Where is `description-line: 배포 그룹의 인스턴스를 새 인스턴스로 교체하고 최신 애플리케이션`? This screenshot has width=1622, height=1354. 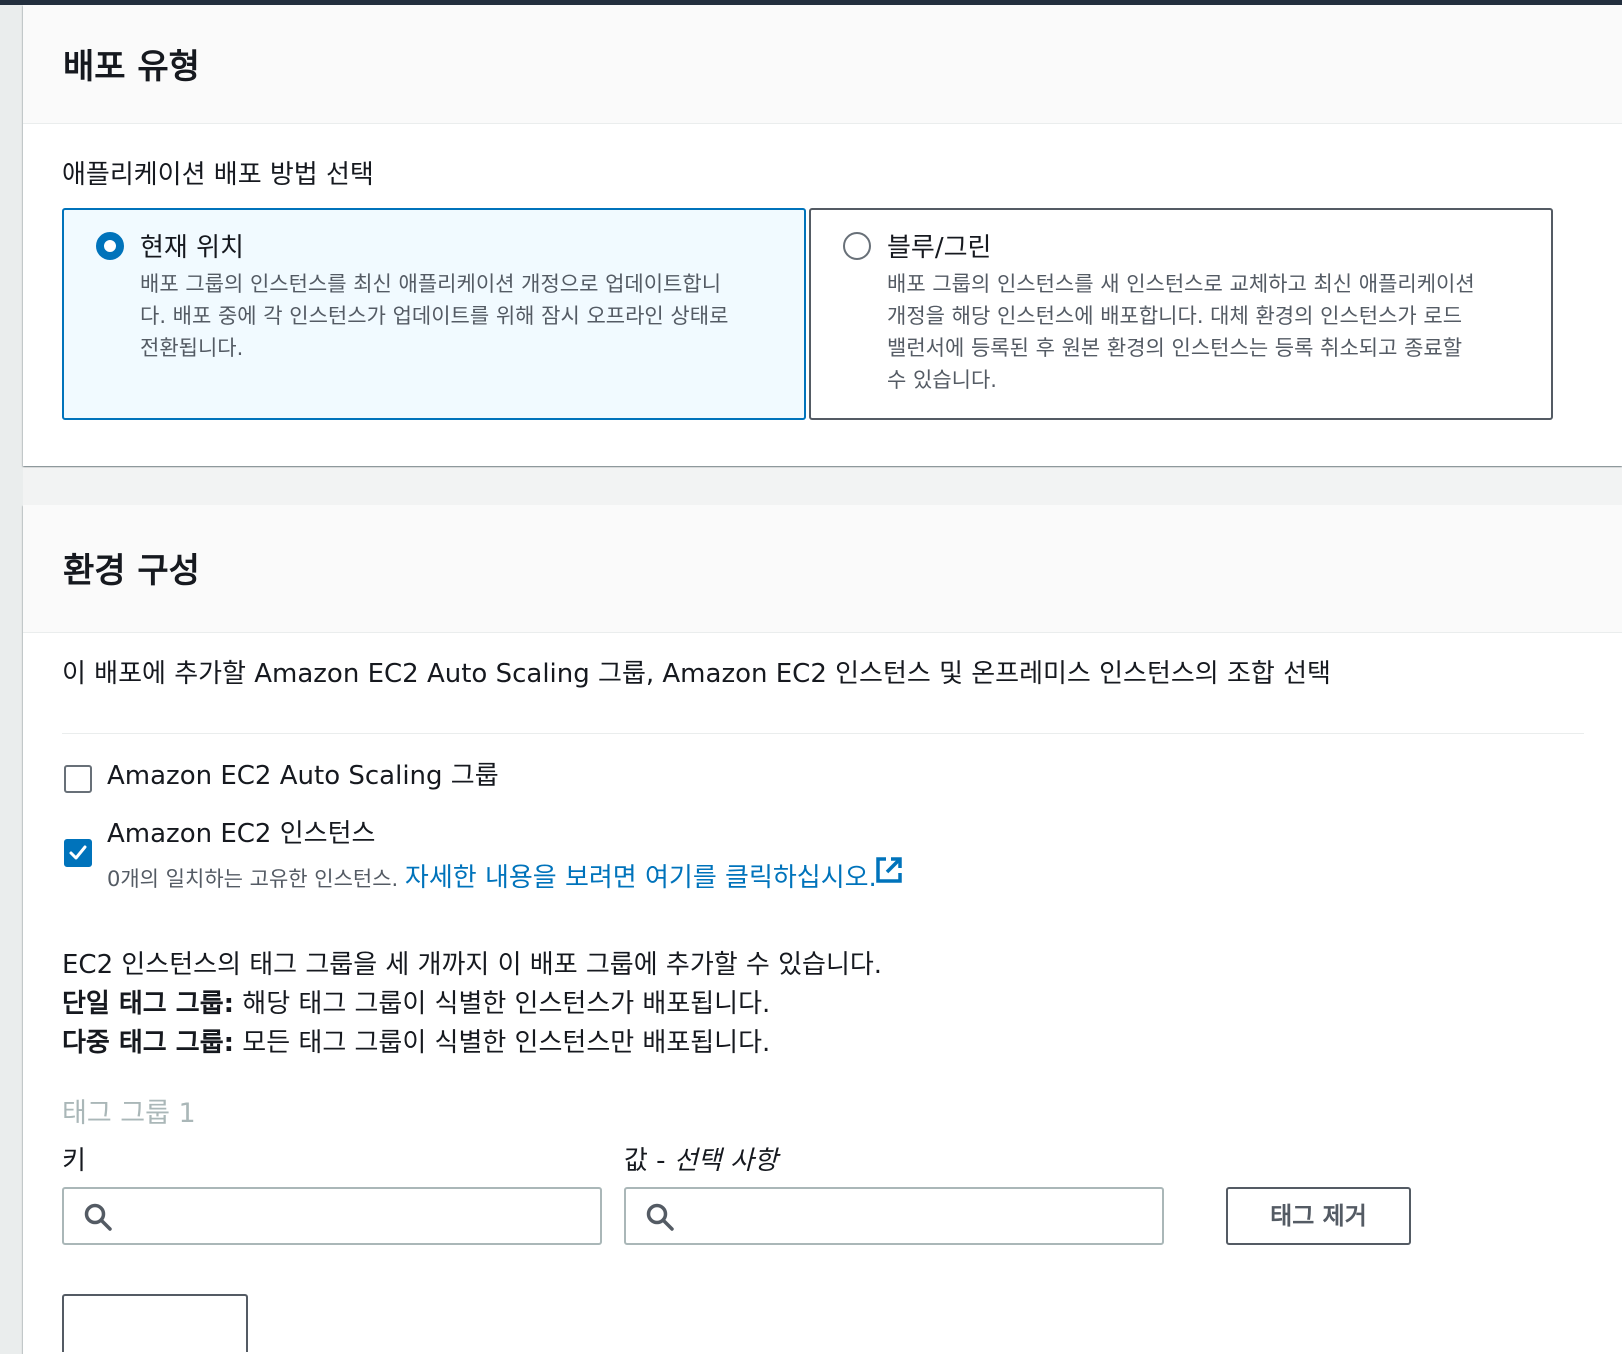
description-line: 배포 그룹의 인스턴스를 새 인스턴스로 교체하고 최신 애플리케이션 is located at coordinates (1181, 284).